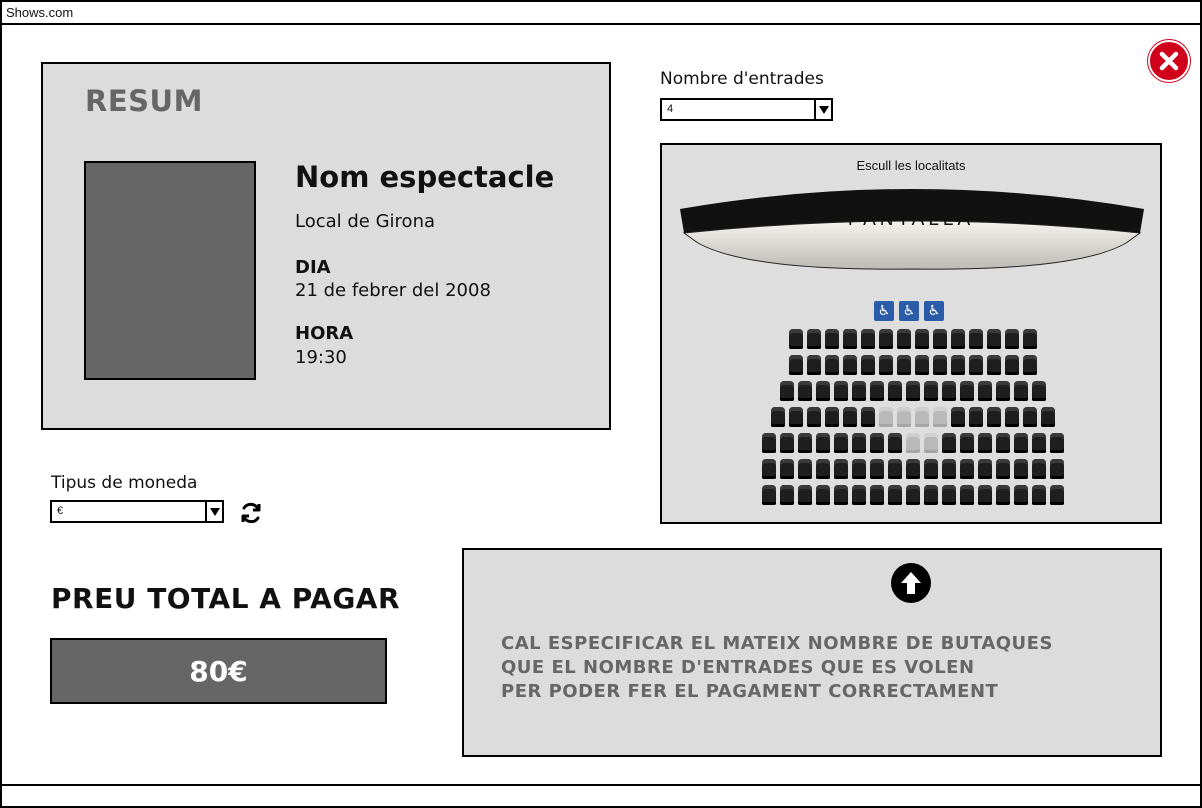 The image size is (1202, 808). What do you see at coordinates (137, 511) in the screenshot?
I see `currency-select: €` at bounding box center [137, 511].